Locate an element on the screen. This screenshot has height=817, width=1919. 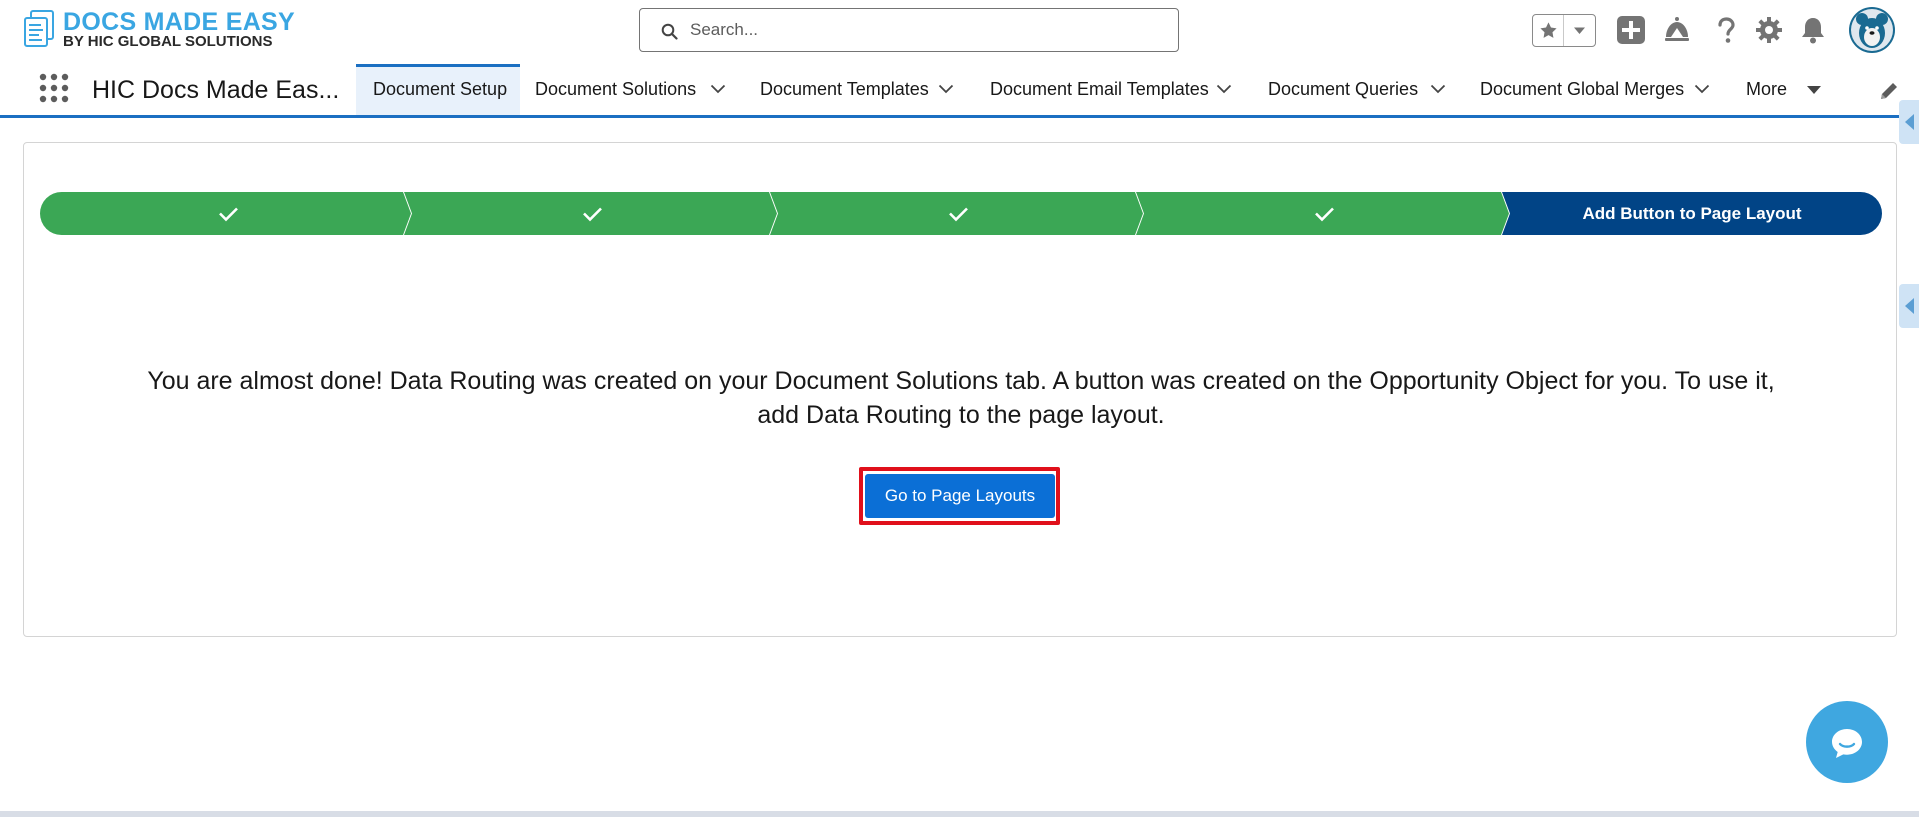
more-tabs-menu: More is located at coordinates (1784, 89).